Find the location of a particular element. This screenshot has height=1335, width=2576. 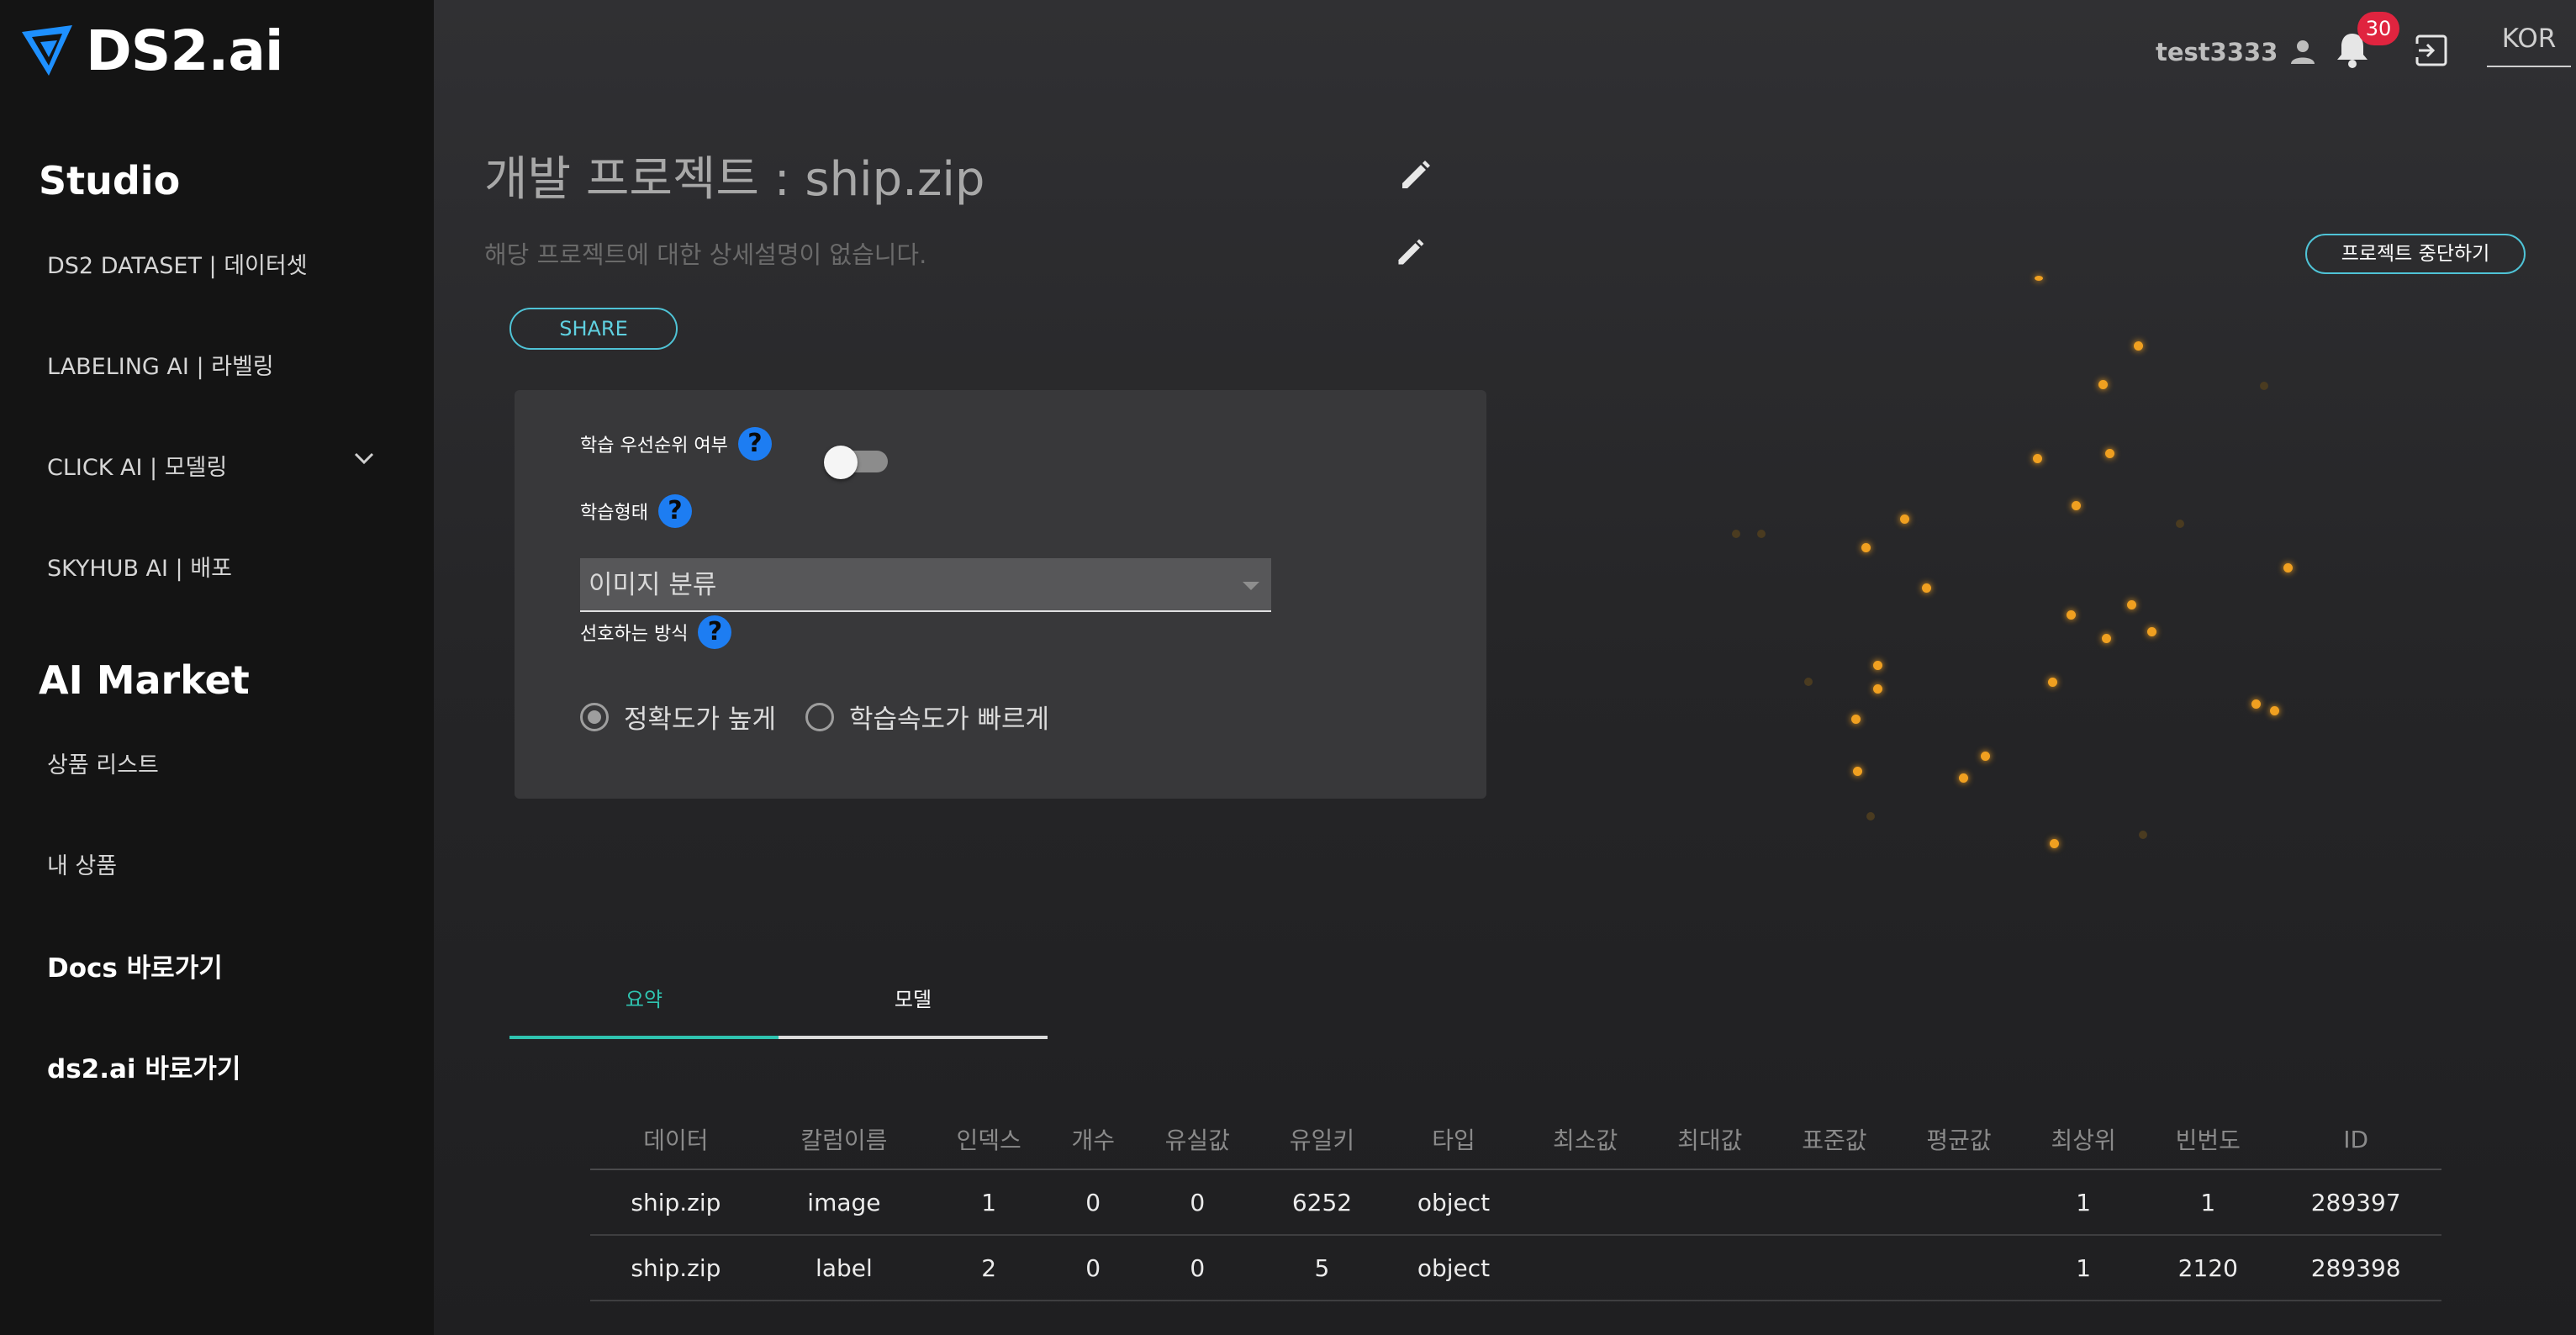

column-header: ID is located at coordinates (2355, 1140).